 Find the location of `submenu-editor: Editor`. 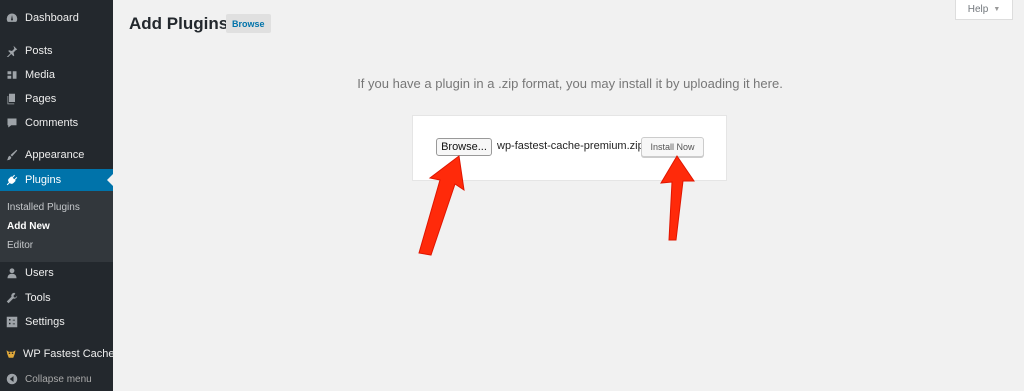

submenu-editor: Editor is located at coordinates (20, 245).